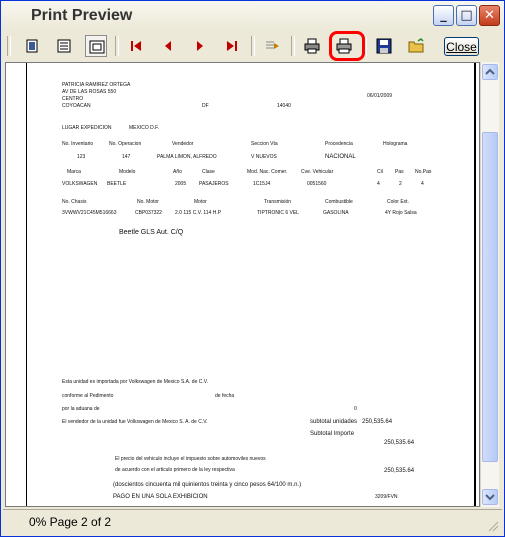  I want to click on open-folder-icon, so click(416, 45).